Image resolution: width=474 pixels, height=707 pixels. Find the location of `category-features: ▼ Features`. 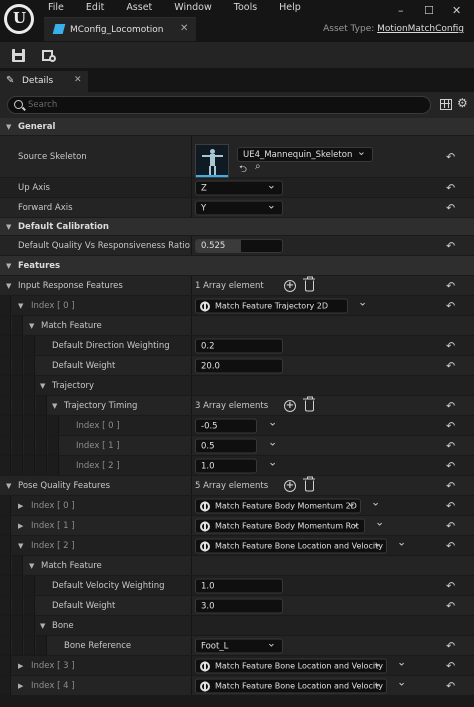

category-features: ▼ Features is located at coordinates (237, 266).